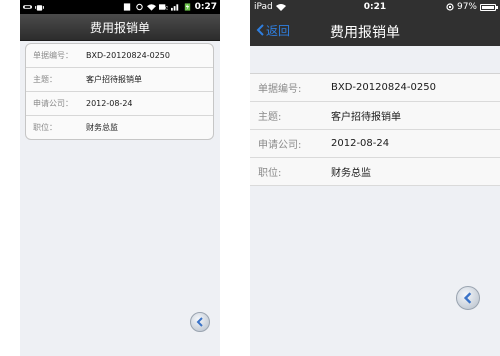 Image resolution: width=500 pixels, height=356 pixels. I want to click on detail-row-subject: 主题： 客户招待报销单, so click(119, 80).